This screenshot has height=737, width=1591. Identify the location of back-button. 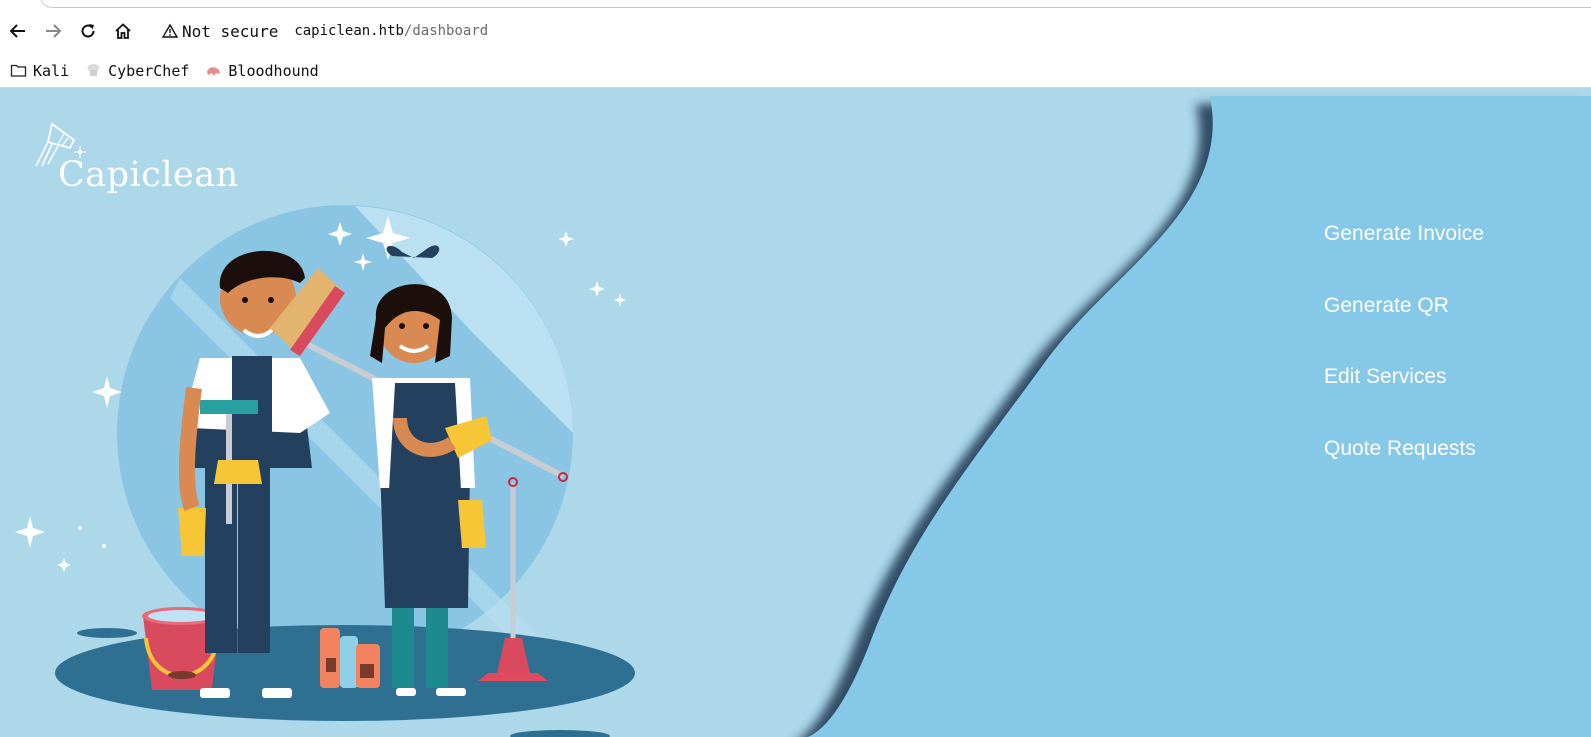
(18, 31).